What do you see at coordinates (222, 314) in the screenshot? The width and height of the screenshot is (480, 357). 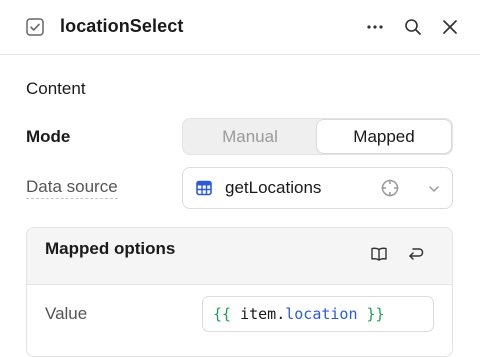 I see `template-open-brace: {{` at bounding box center [222, 314].